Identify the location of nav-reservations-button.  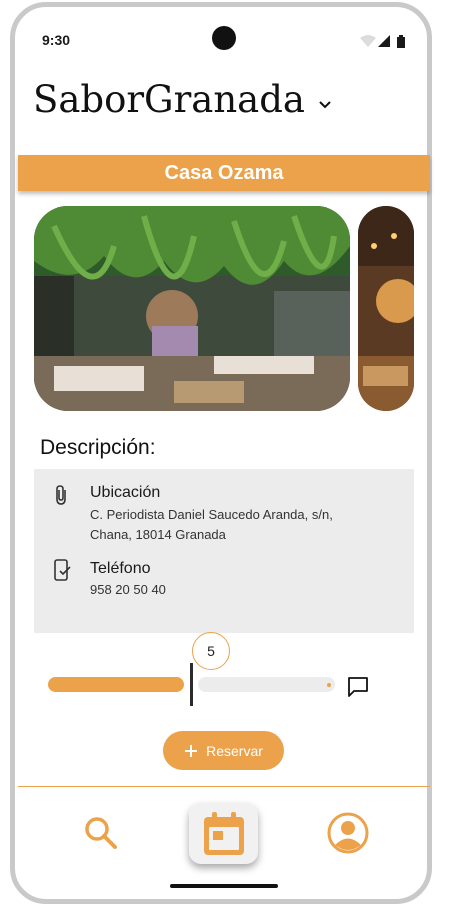
(223, 833).